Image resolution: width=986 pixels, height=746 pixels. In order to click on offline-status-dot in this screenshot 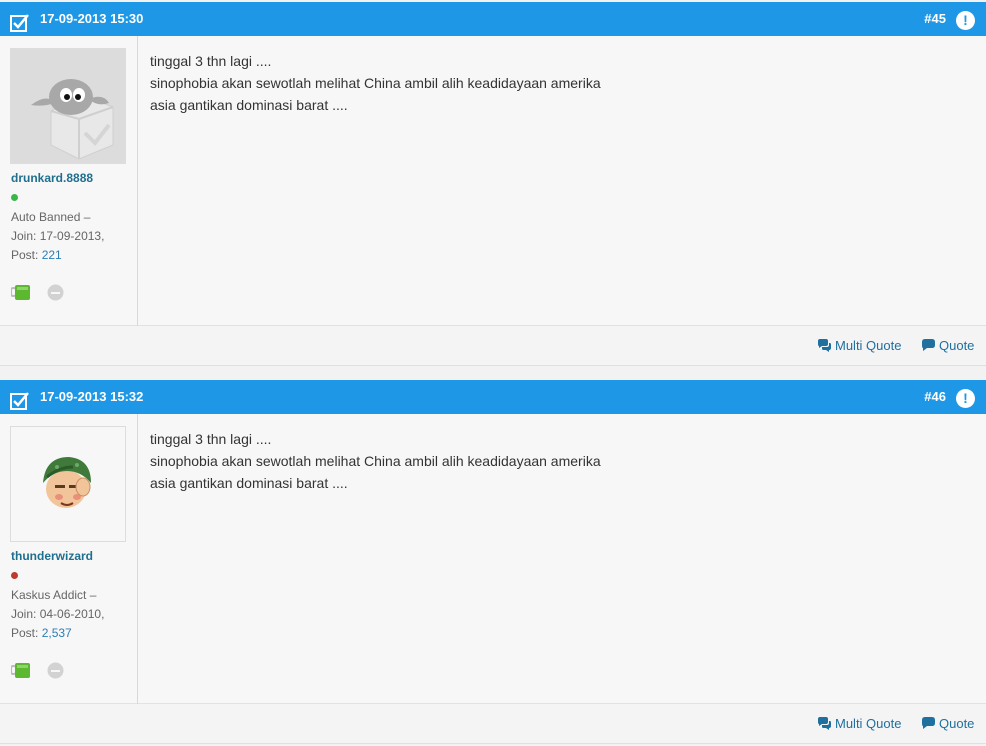, I will do `click(14, 575)`.